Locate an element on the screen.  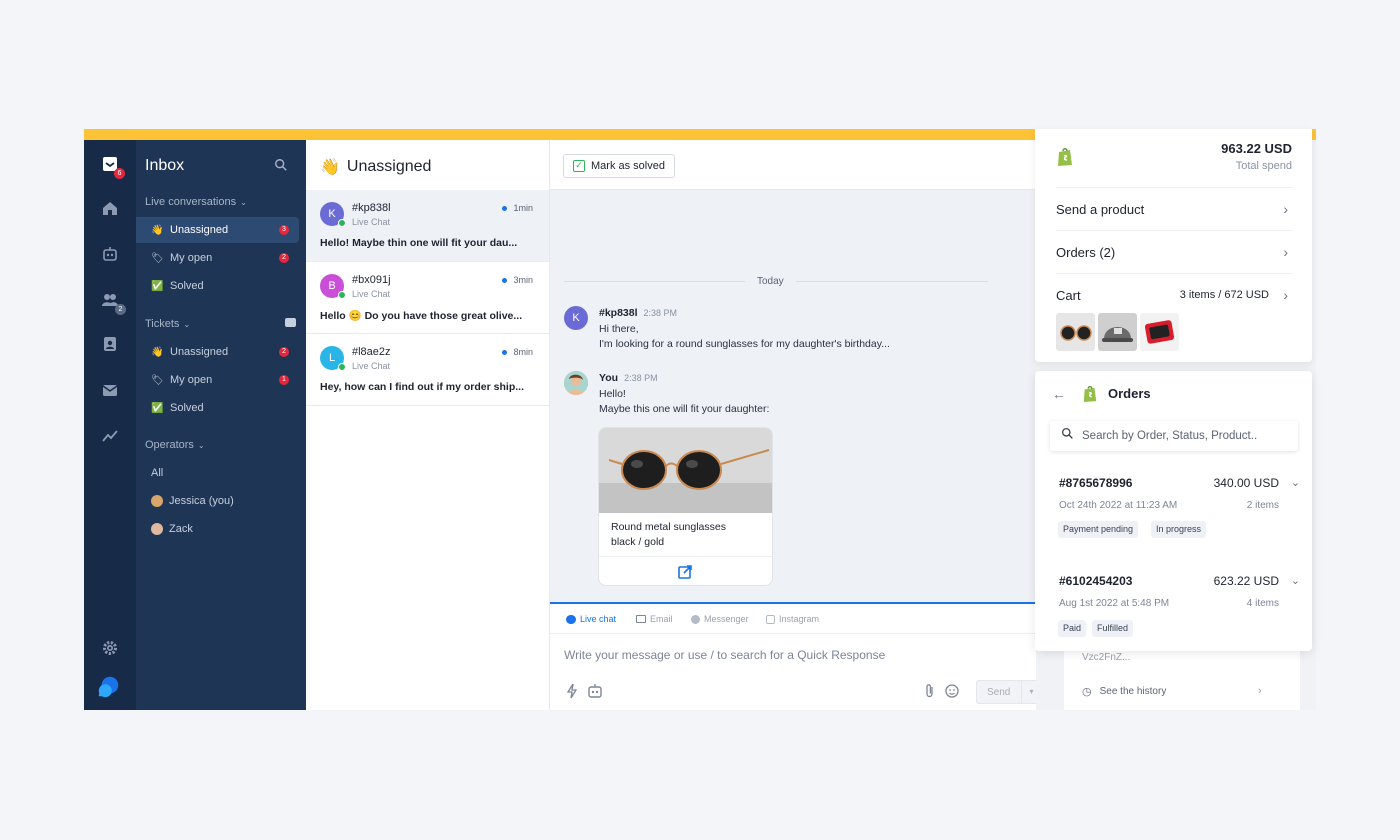
avatar is located at coordinates (576, 383).